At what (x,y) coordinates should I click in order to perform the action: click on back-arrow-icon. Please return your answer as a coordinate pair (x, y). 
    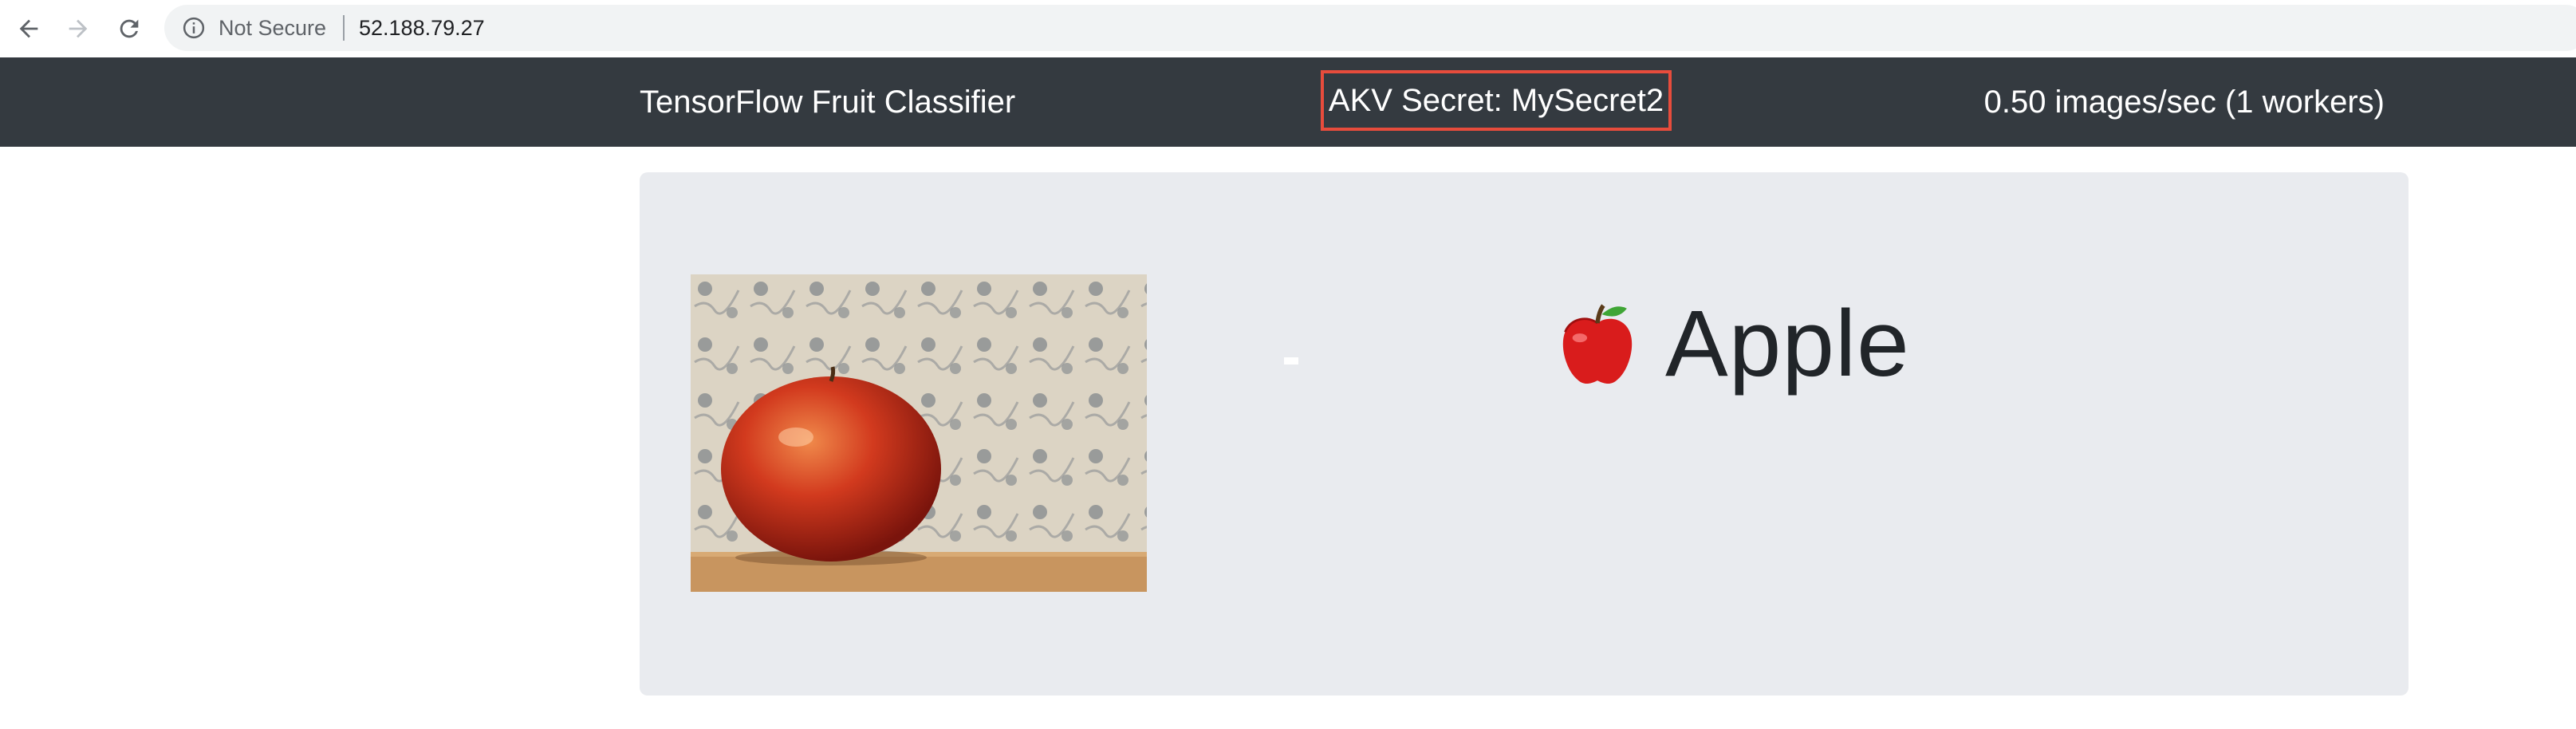
    Looking at the image, I should click on (28, 28).